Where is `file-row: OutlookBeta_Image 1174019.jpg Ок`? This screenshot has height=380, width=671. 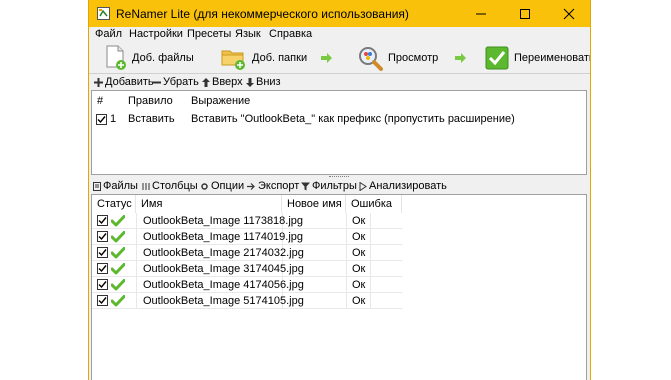
file-row: OutlookBeta_Image 1174019.jpg Ок is located at coordinates (247, 237).